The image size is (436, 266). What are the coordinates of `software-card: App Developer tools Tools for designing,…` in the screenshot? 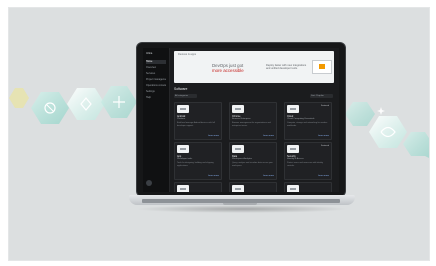 It's located at (198, 161).